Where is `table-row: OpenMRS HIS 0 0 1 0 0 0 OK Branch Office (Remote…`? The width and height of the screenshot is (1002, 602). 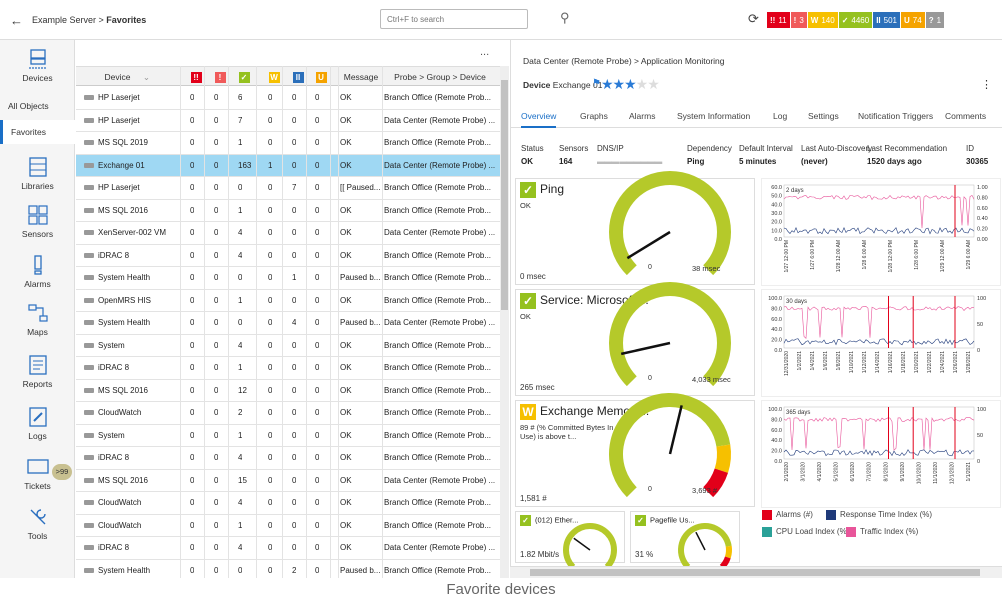
table-row: OpenMRS HIS 0 0 1 0 0 0 OK Branch Office (Remote… is located at coordinates (288, 301).